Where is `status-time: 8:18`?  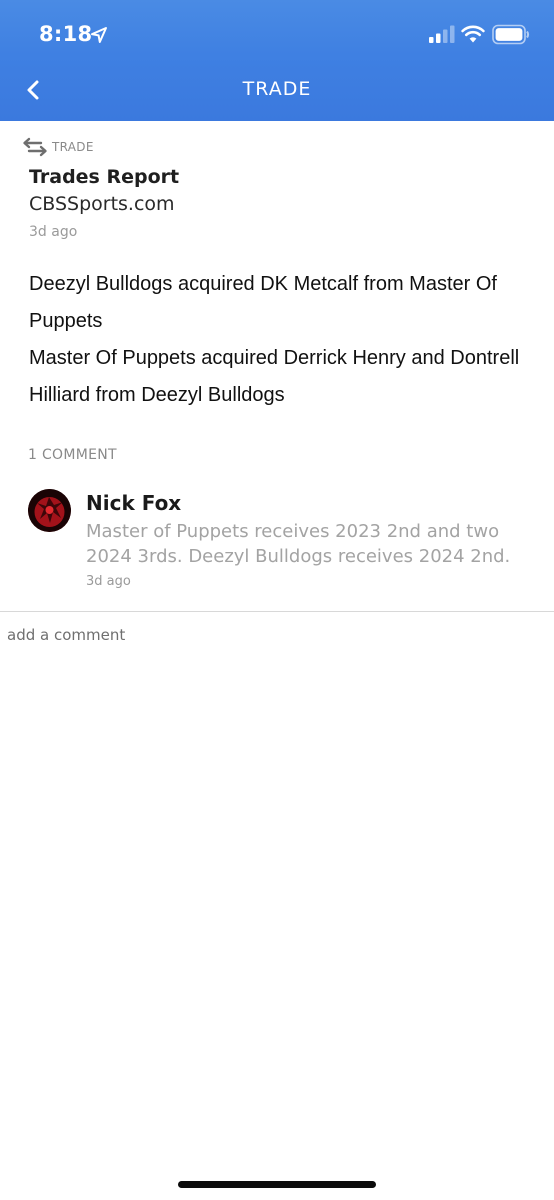
status-time: 8:18 is located at coordinates (66, 34).